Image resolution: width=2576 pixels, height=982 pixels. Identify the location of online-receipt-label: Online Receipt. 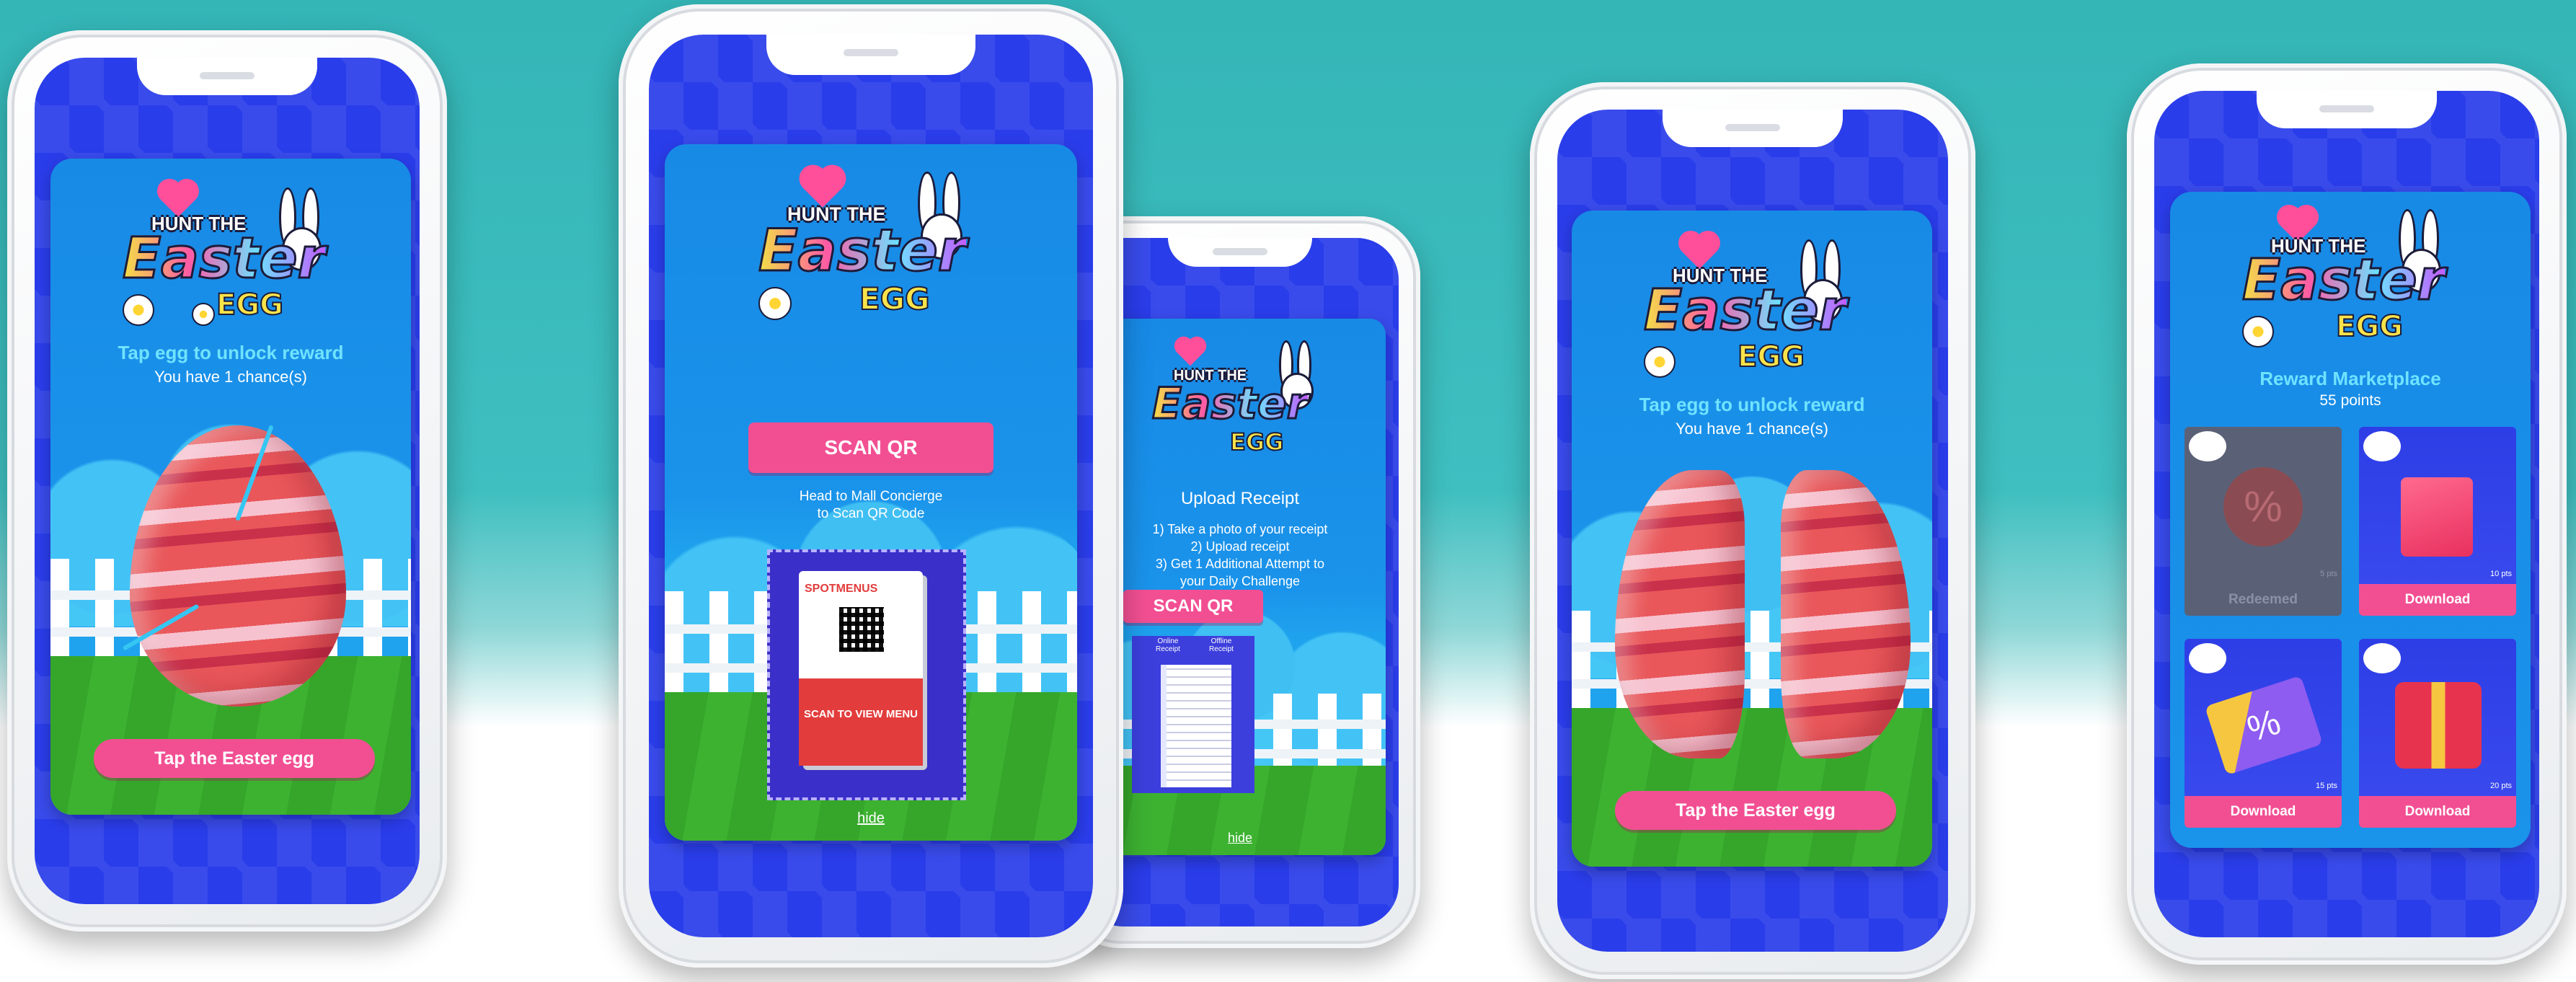
(1168, 645).